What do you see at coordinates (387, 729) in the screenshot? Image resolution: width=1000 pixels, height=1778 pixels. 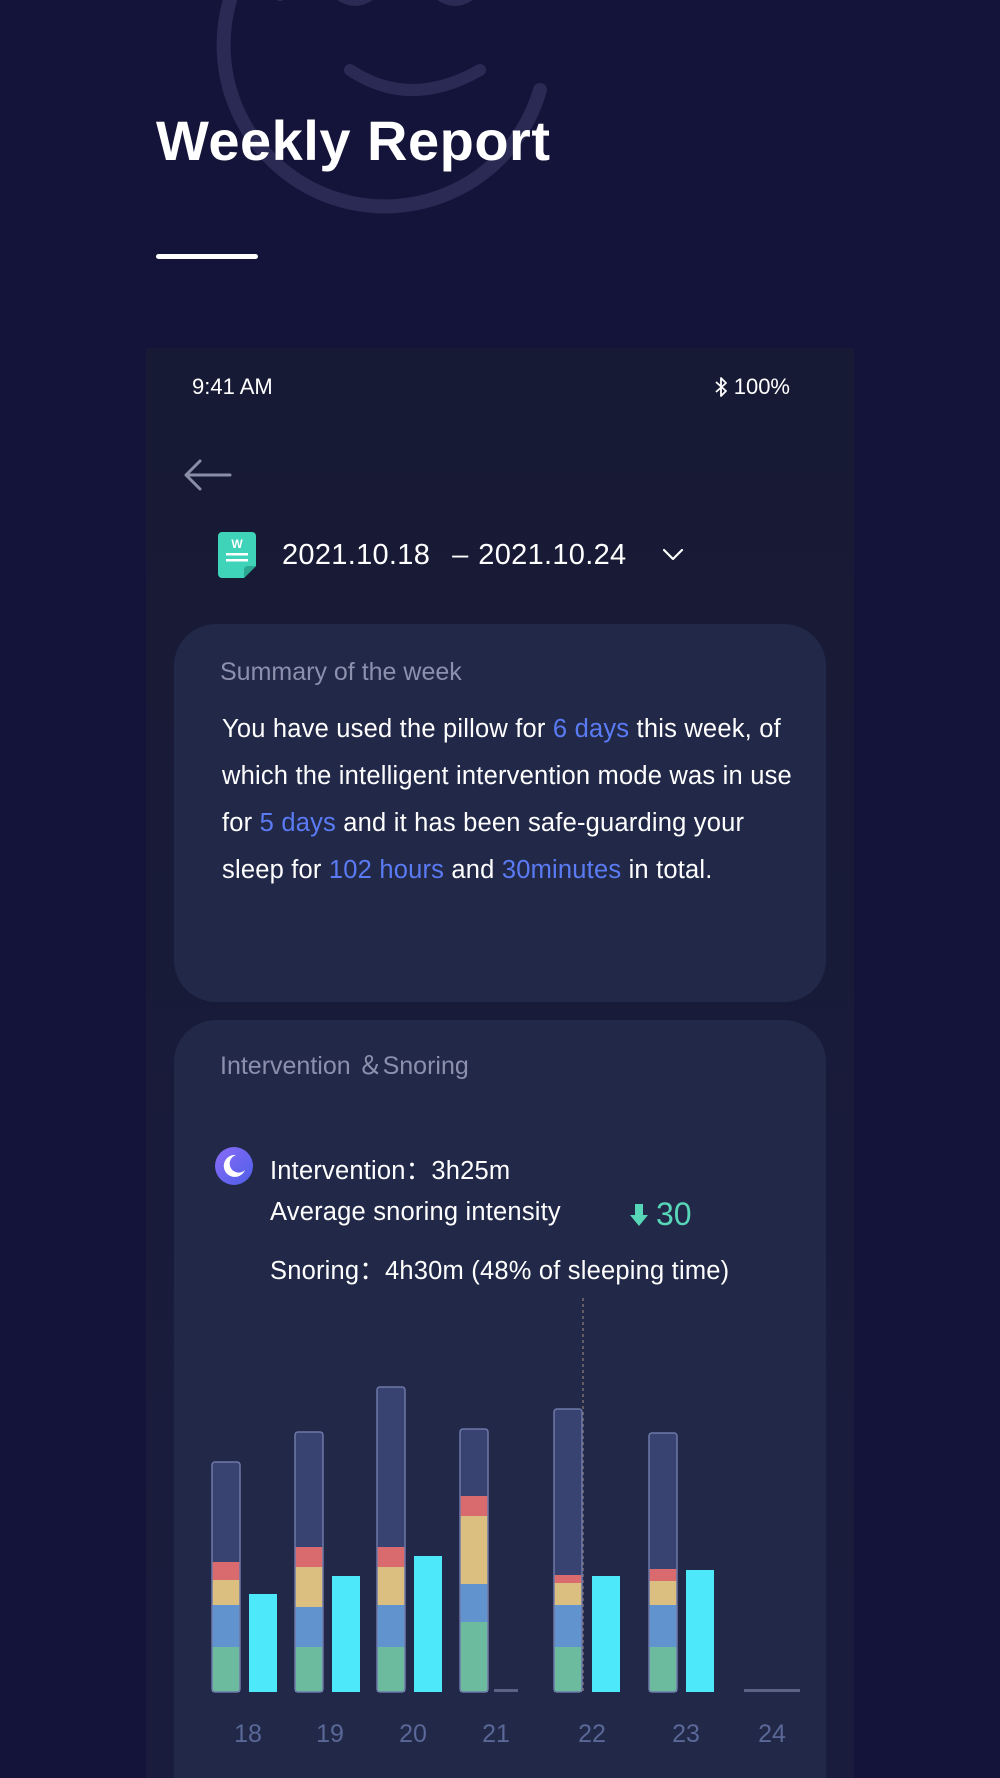 I see `summary-segment: You have used the pillow for` at bounding box center [387, 729].